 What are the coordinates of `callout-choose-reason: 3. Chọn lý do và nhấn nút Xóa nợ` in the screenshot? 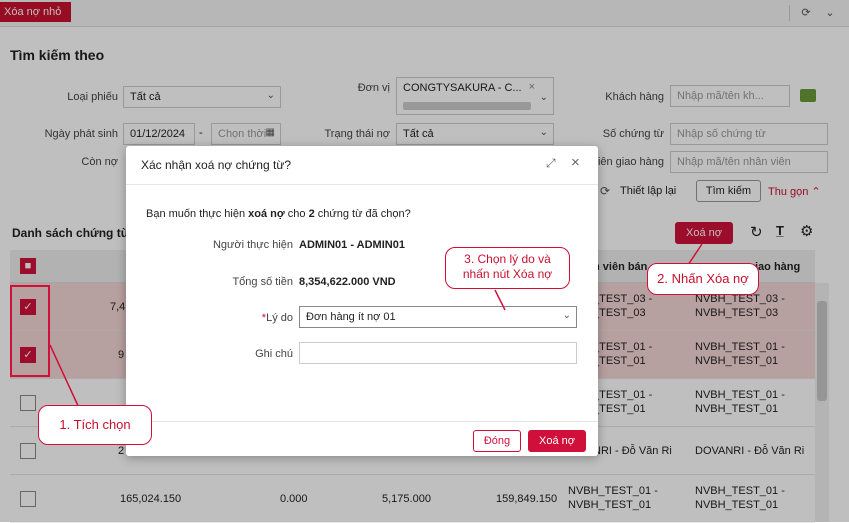 It's located at (507, 268).